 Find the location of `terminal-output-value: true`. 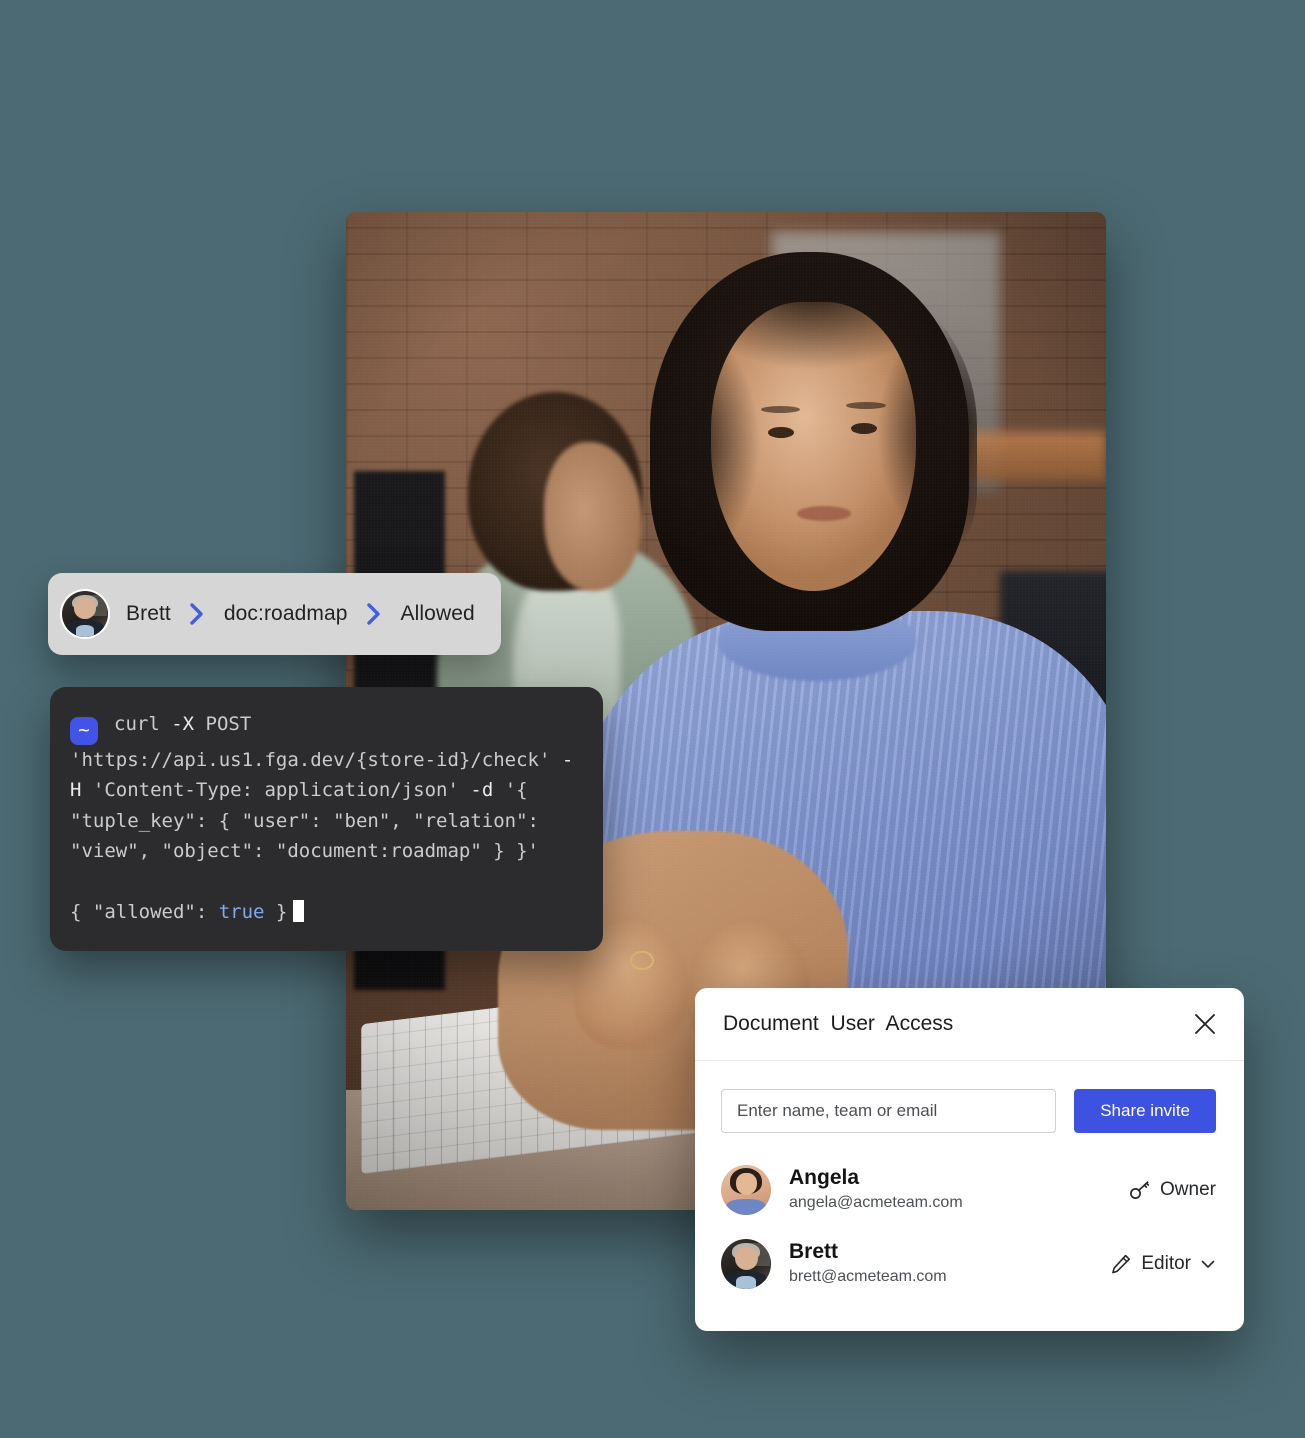

terminal-output-value: true is located at coordinates (241, 911).